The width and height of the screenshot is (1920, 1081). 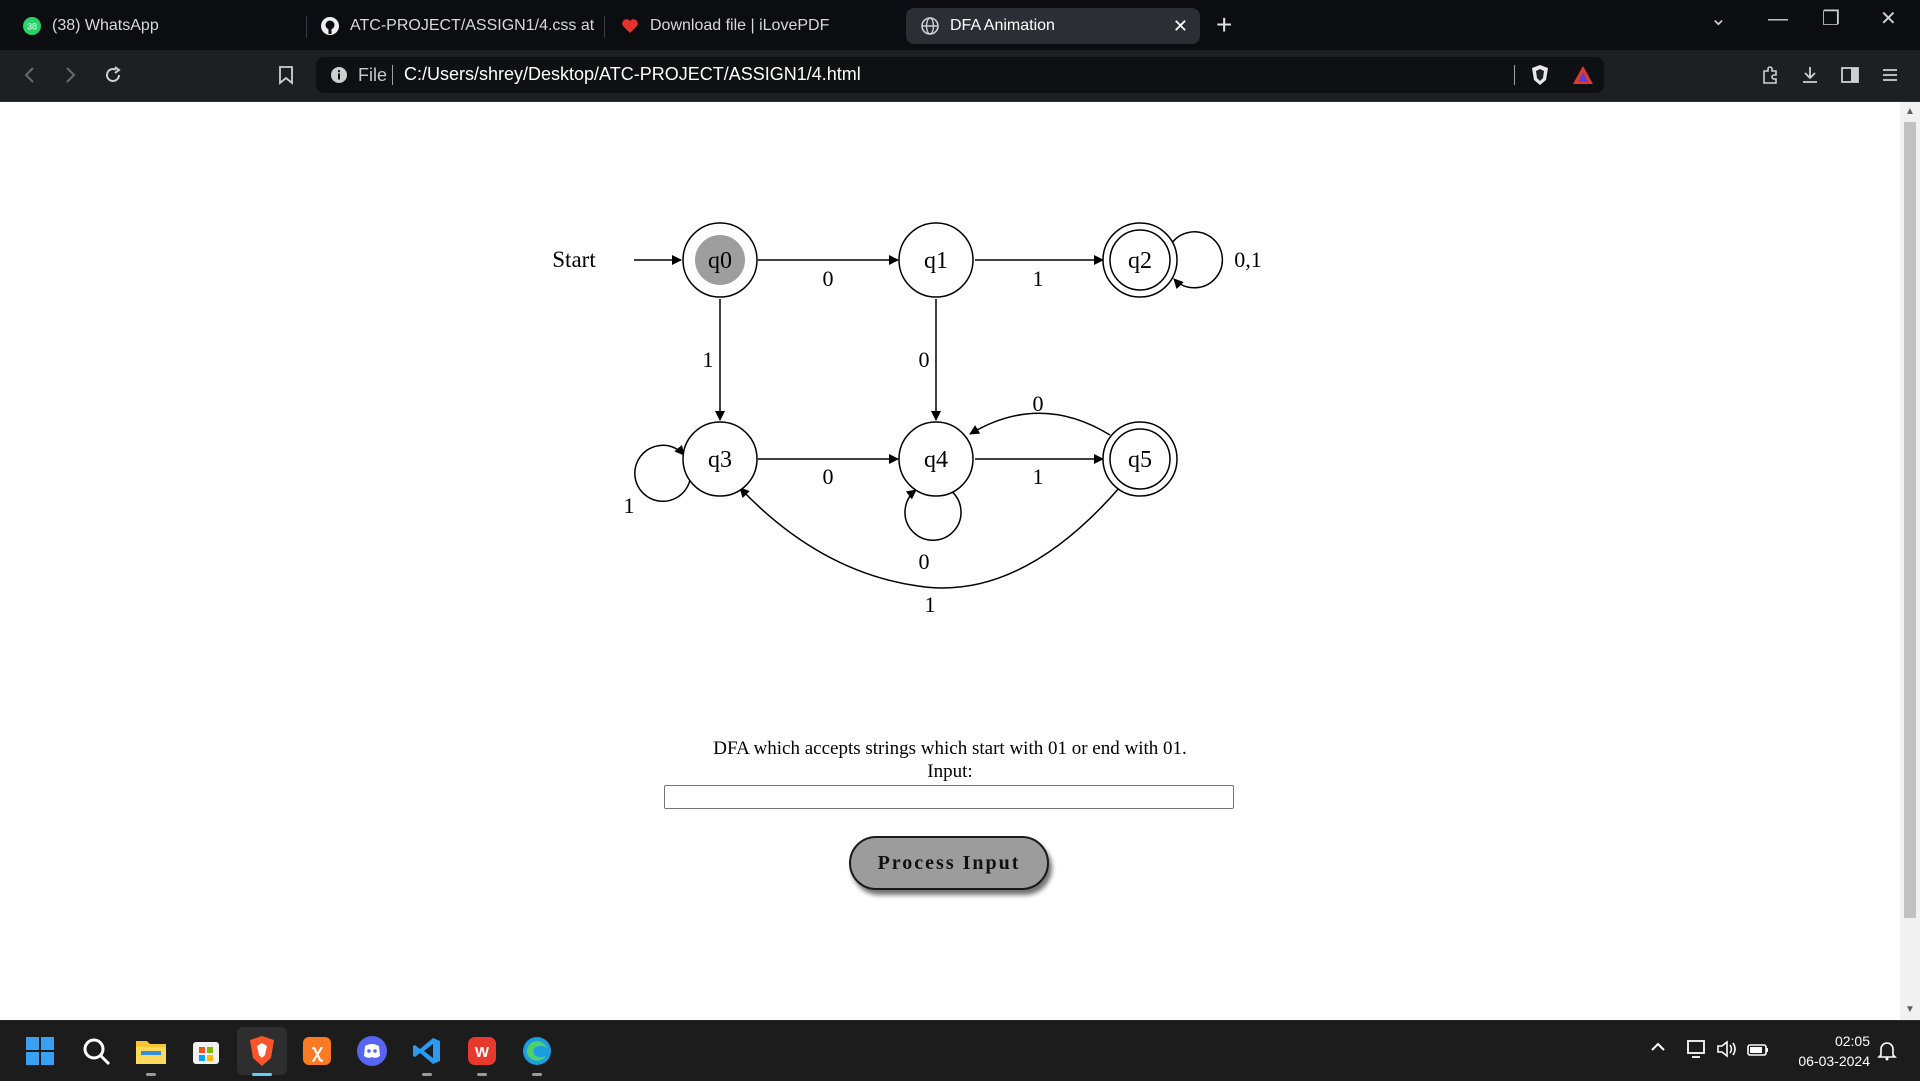 What do you see at coordinates (1887, 1052) in the screenshot?
I see `notifications-icon` at bounding box center [1887, 1052].